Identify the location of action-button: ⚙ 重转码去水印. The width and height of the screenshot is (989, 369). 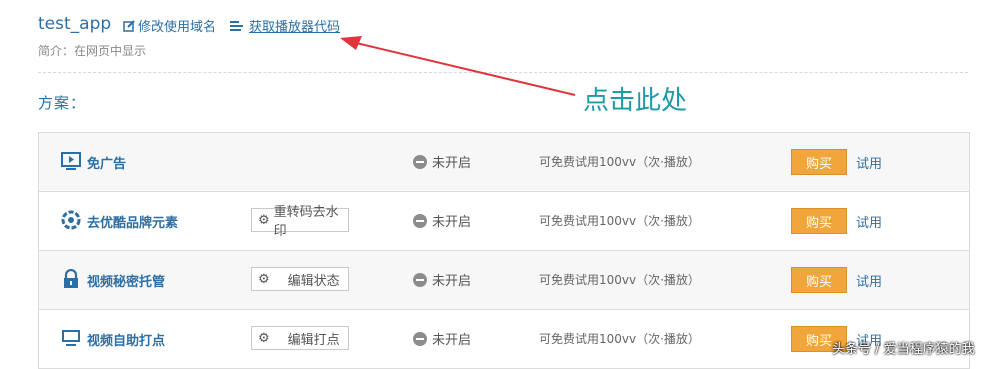
(300, 222).